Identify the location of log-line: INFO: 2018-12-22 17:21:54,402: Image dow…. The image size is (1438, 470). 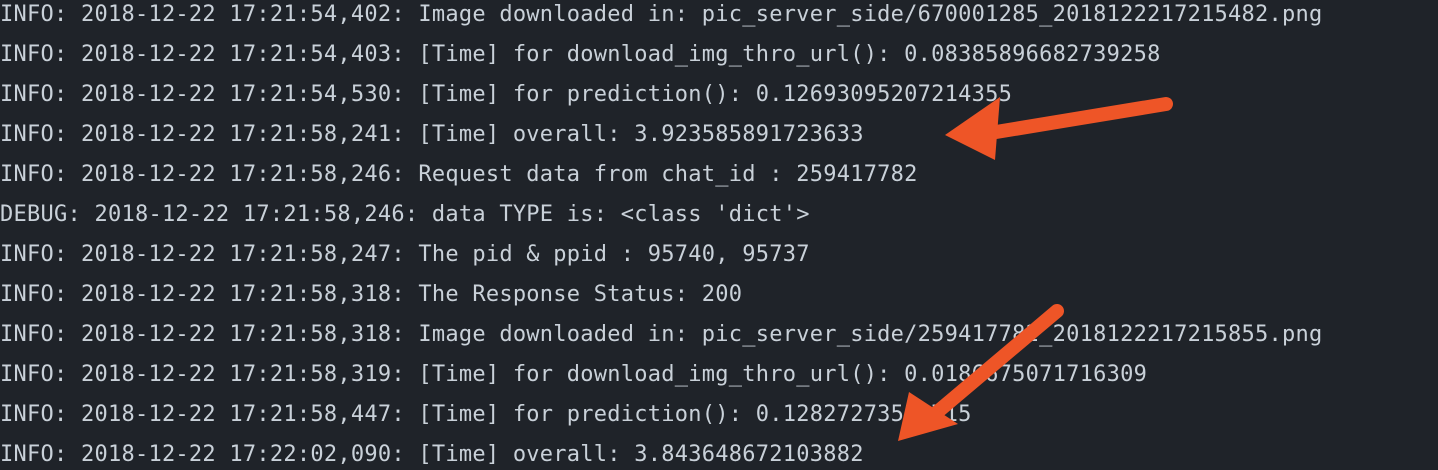
(661, 14).